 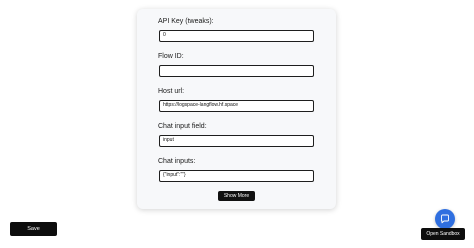 I want to click on show-more-button: Show More, so click(x=236, y=196).